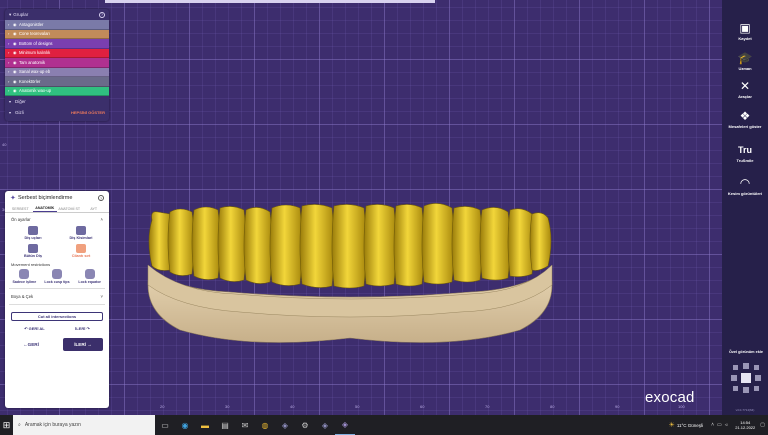 Image resolution: width=768 pixels, height=435 pixels. What do you see at coordinates (21, 219) in the screenshot?
I see `presets-heading: Ön ayarlar` at bounding box center [21, 219].